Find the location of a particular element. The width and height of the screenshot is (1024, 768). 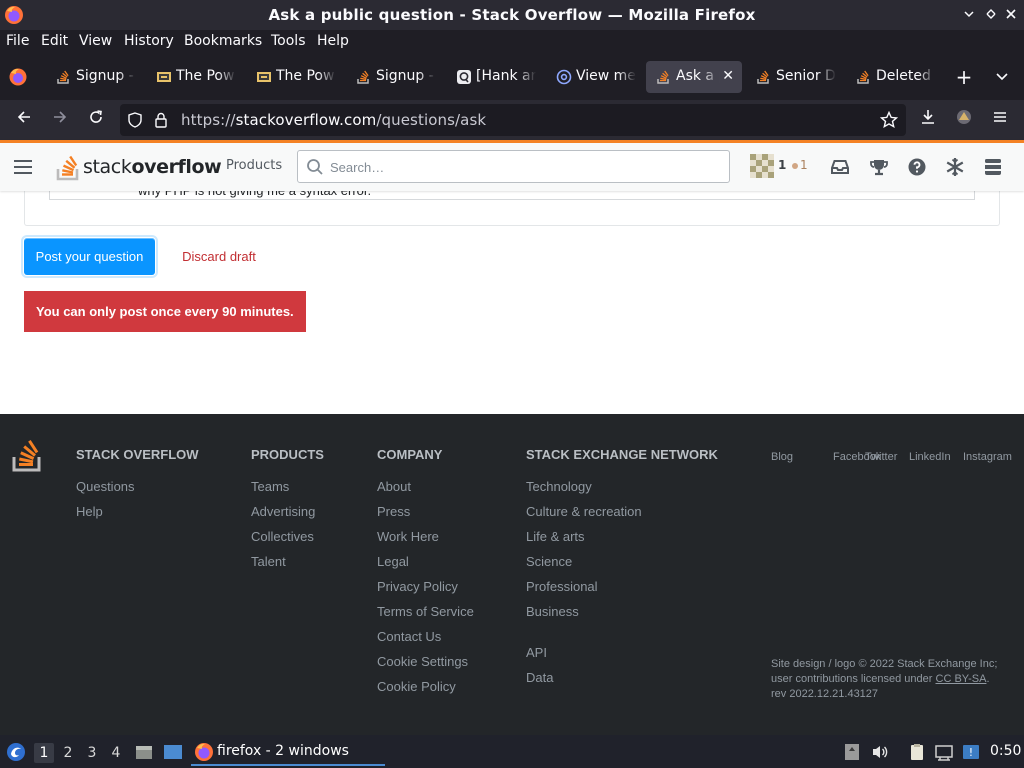

list-all-tabs-button is located at coordinates (1004, 78).